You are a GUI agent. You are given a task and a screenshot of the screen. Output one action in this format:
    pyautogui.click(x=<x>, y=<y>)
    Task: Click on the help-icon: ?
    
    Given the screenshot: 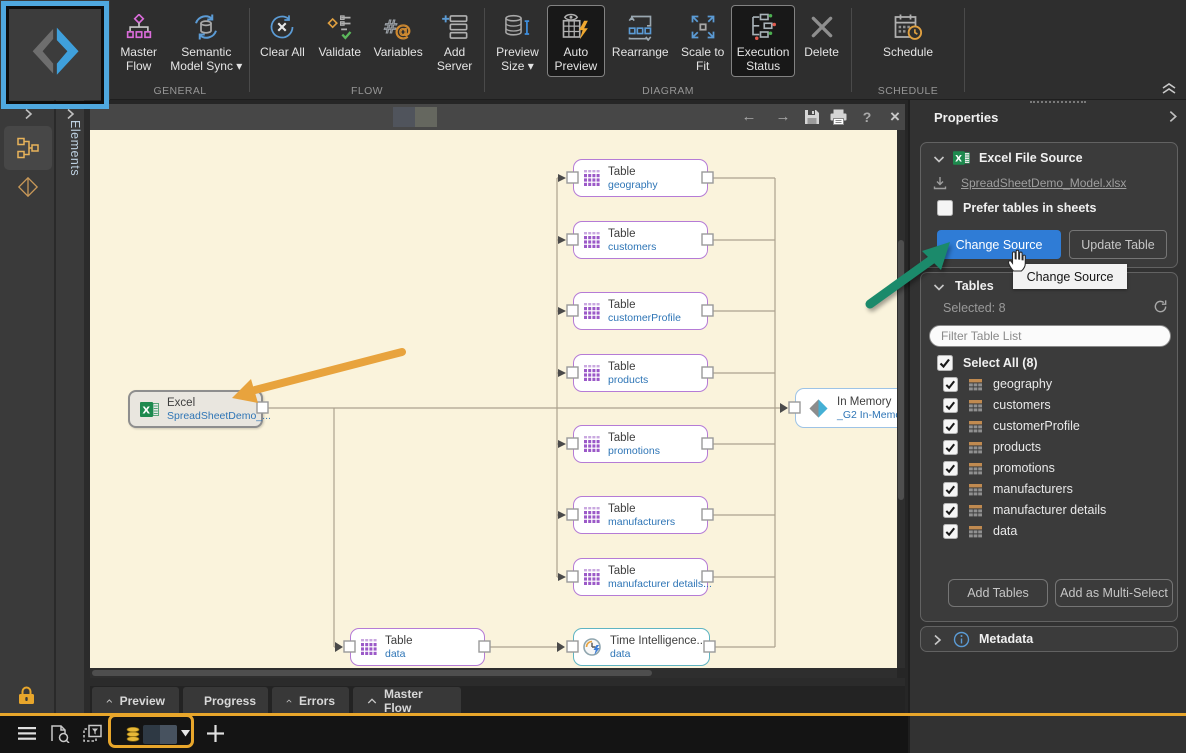 What is the action you would take?
    pyautogui.click(x=867, y=117)
    